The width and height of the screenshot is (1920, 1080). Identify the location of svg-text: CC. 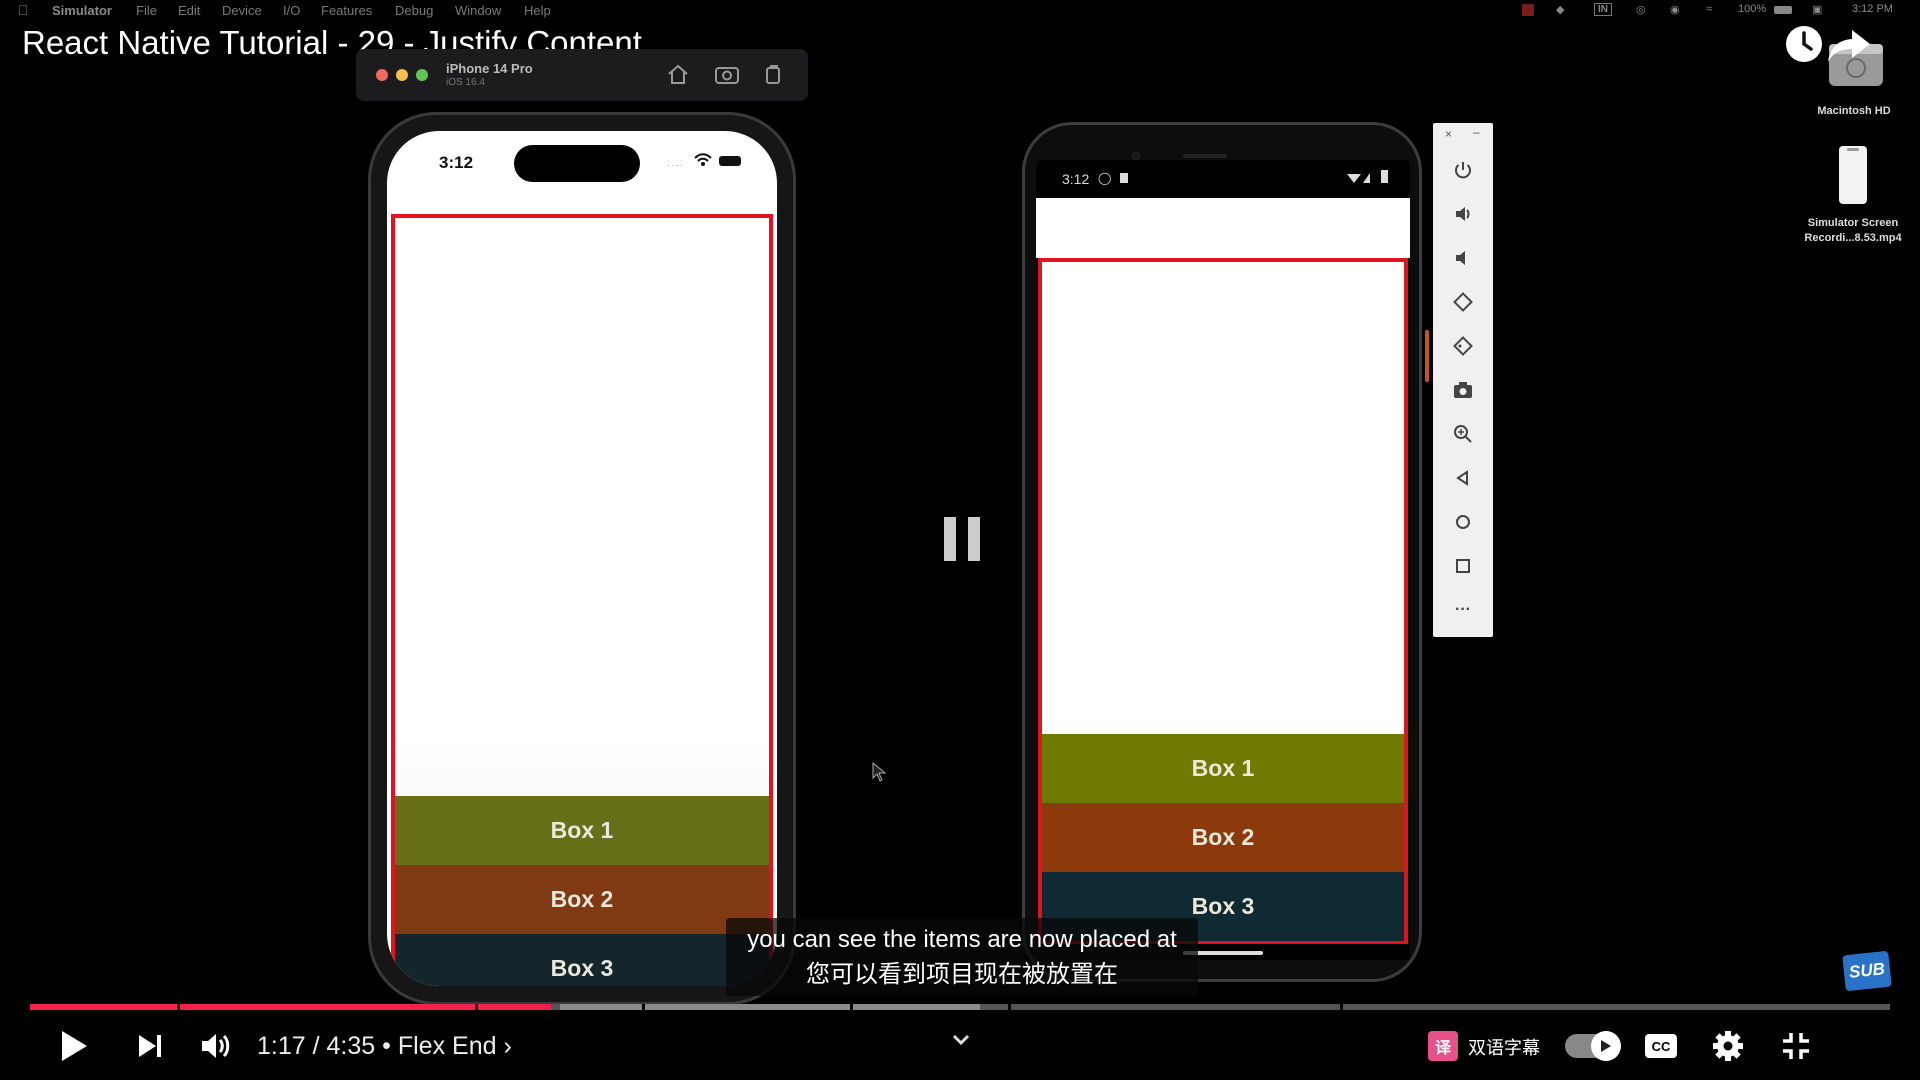
(1661, 1046).